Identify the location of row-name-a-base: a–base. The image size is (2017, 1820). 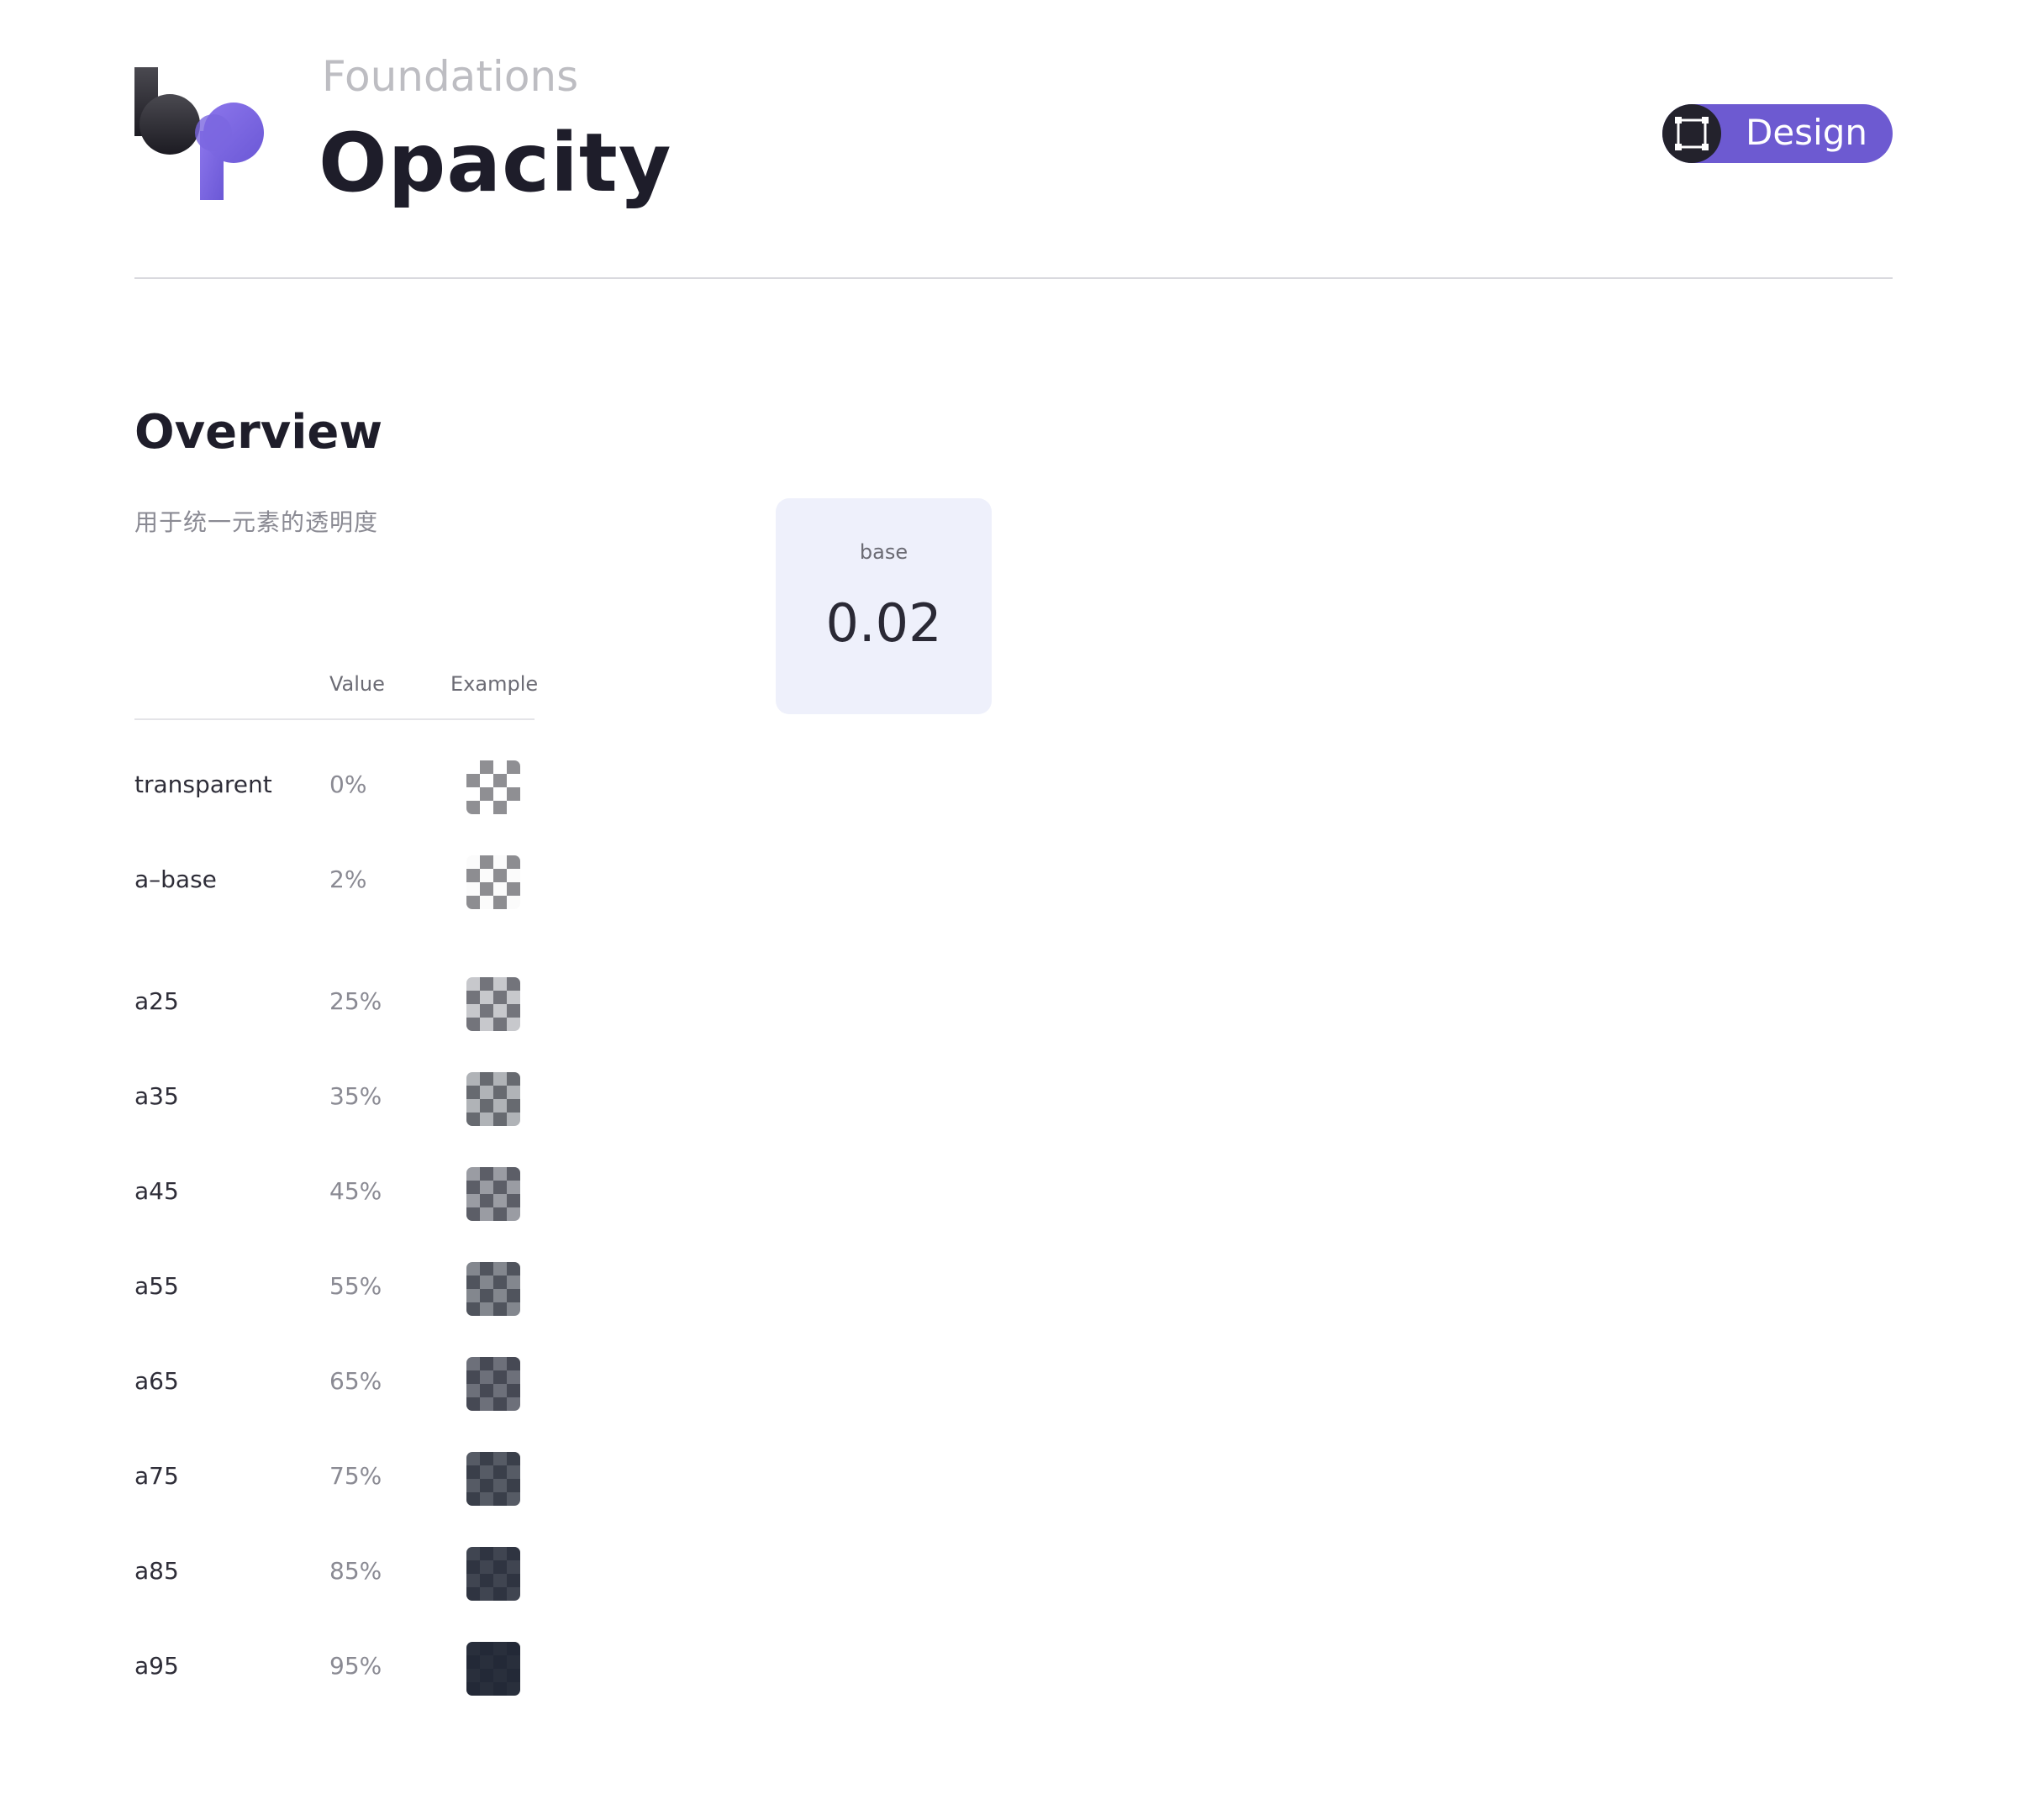
(175, 879).